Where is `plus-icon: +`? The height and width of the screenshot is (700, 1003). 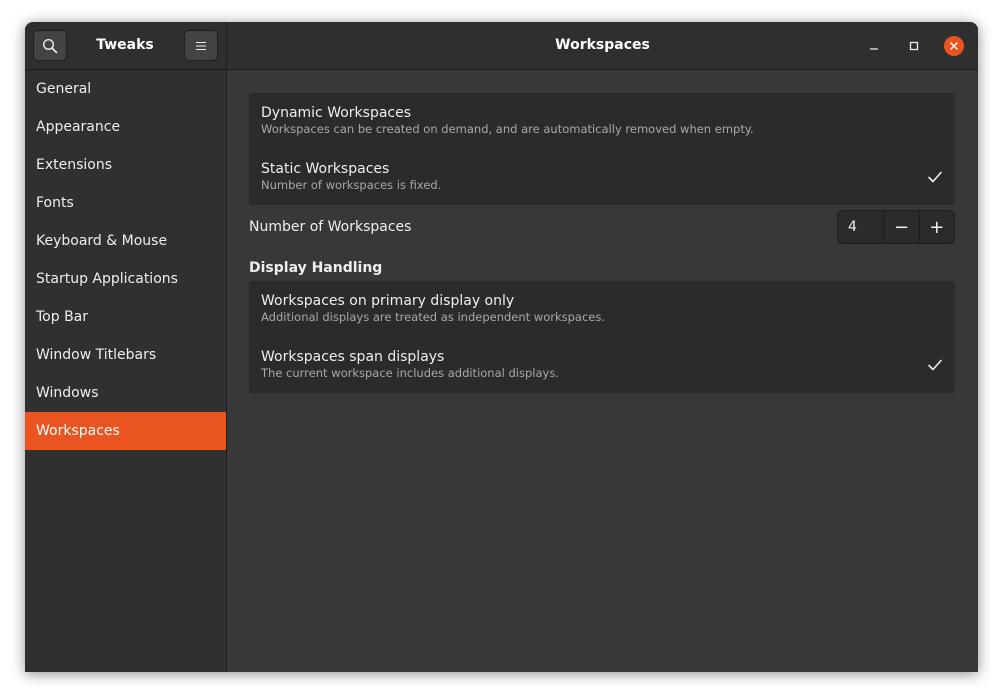
plus-icon: + is located at coordinates (937, 227).